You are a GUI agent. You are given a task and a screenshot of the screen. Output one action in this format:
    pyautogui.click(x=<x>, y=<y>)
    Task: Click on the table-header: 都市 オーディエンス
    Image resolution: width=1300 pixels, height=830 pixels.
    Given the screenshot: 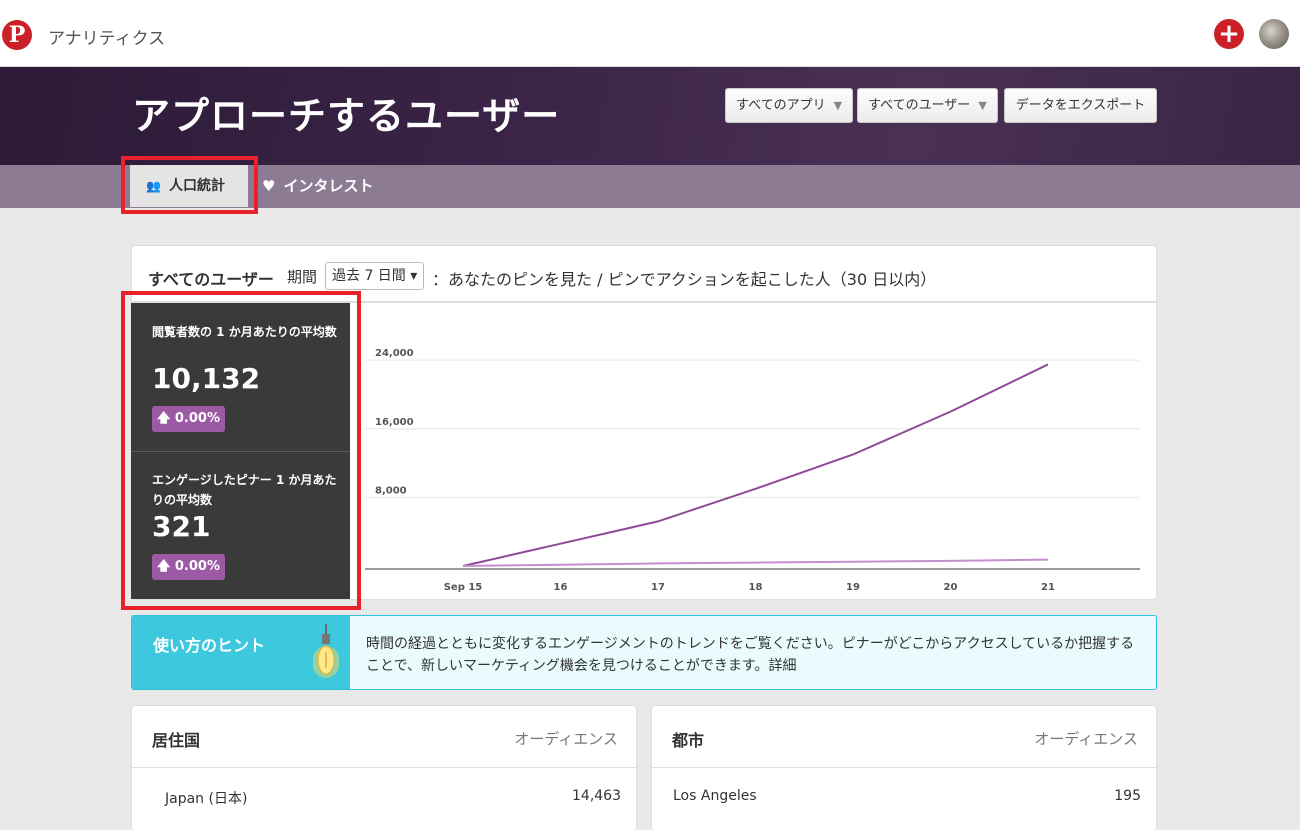 What is the action you would take?
    pyautogui.click(x=904, y=737)
    